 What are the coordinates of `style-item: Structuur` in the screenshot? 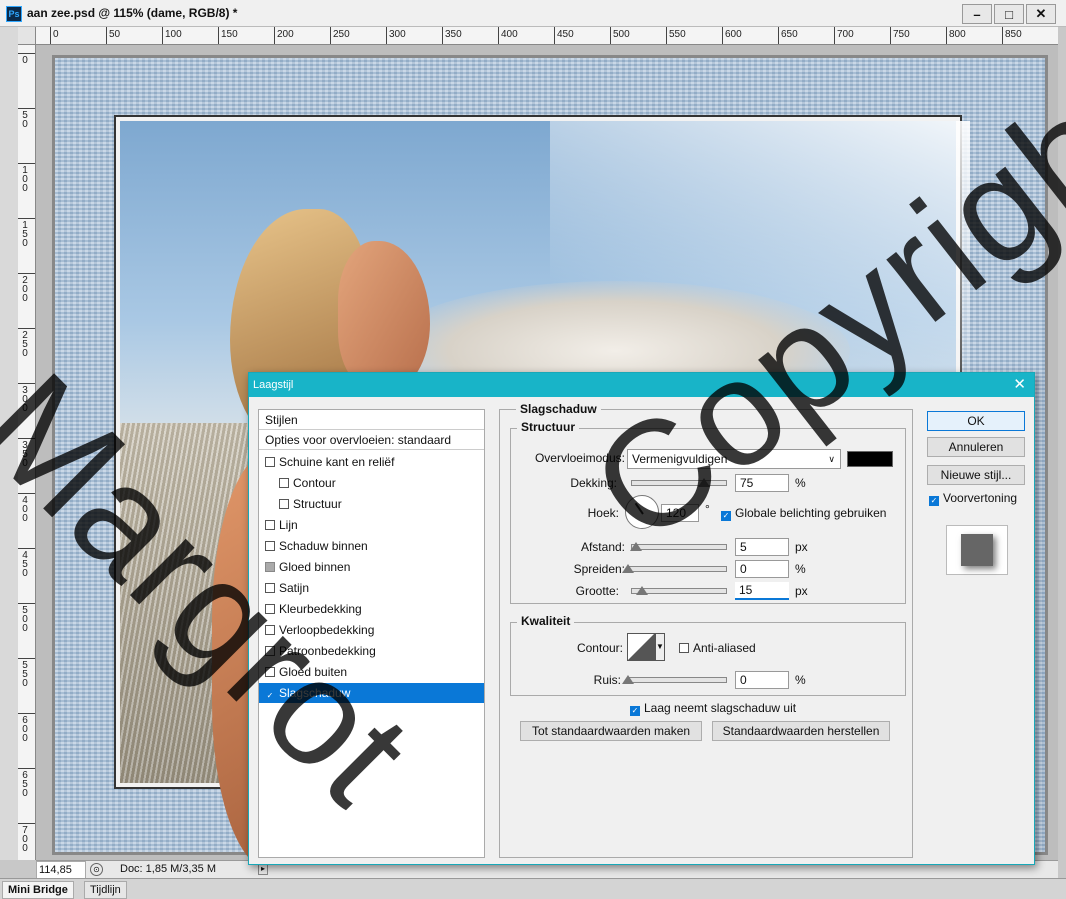 It's located at (371, 504).